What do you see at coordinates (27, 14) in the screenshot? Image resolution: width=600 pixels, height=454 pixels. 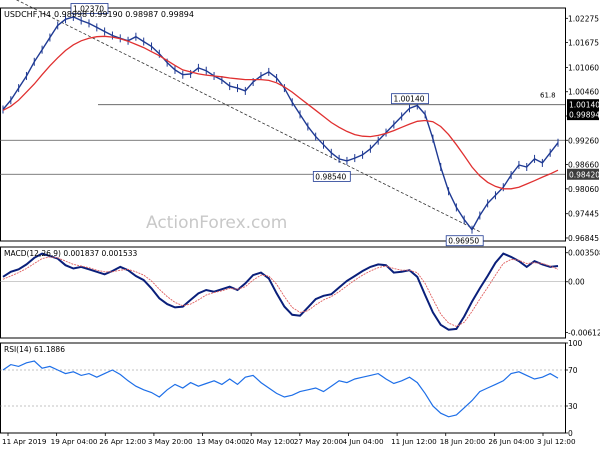 I see `main-chart-title: USDCHF,H4` at bounding box center [27, 14].